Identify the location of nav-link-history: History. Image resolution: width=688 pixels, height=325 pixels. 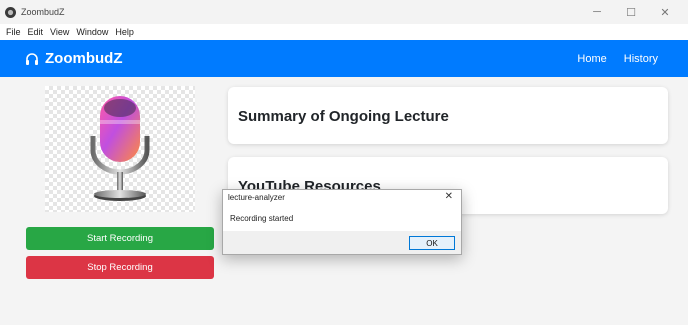
(641, 59).